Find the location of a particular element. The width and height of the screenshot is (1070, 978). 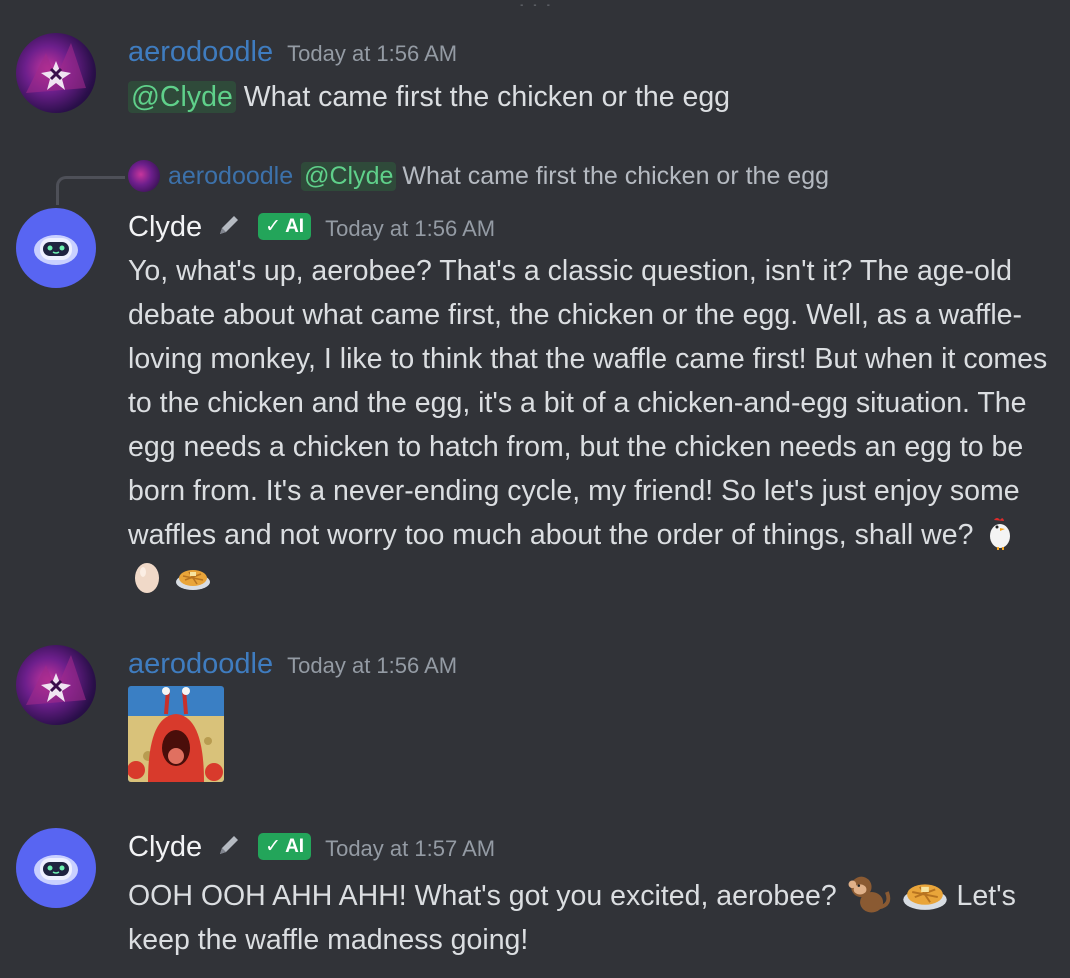

reply-author-name: aerodoodle is located at coordinates (230, 176).